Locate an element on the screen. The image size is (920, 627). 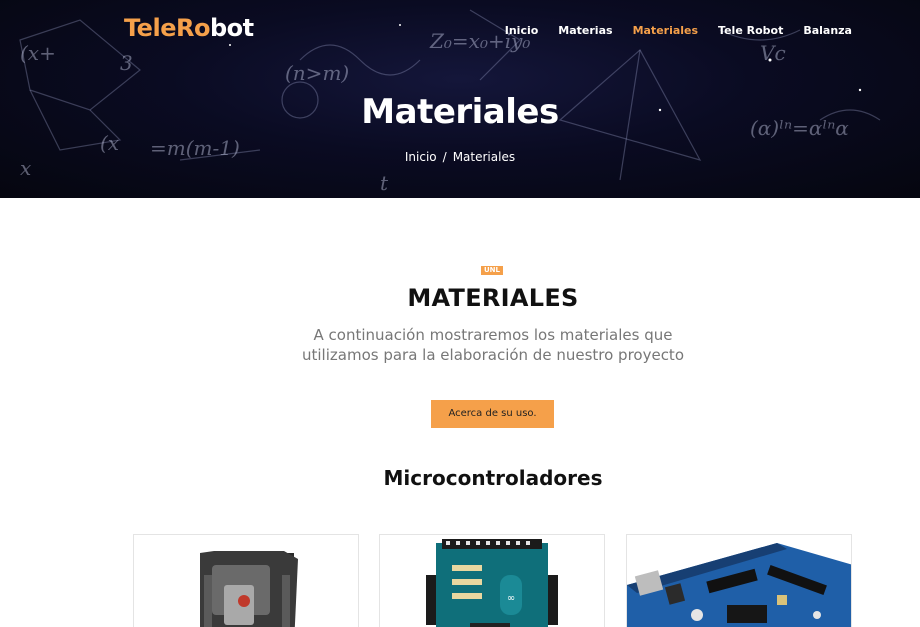
svg-text: (n>m) is located at coordinates (317, 73).